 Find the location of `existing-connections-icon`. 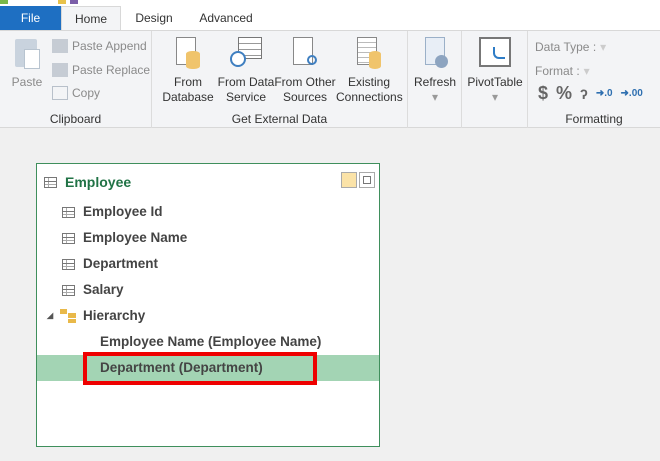

existing-connections-icon is located at coordinates (369, 54).